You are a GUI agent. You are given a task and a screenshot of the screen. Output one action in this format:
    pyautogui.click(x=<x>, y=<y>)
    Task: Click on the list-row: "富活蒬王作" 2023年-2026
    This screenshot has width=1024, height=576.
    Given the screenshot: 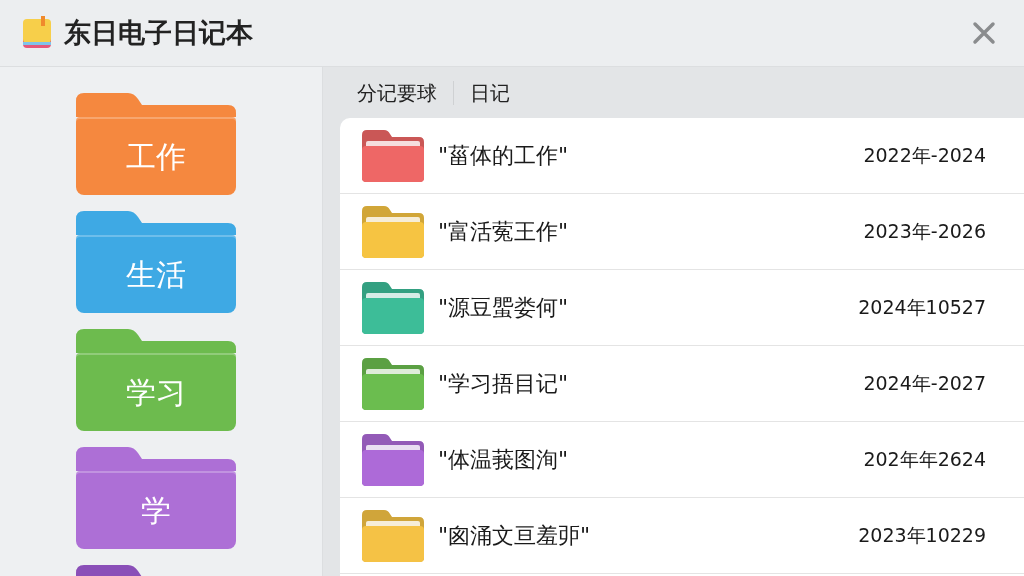 What is the action you would take?
    pyautogui.click(x=682, y=232)
    